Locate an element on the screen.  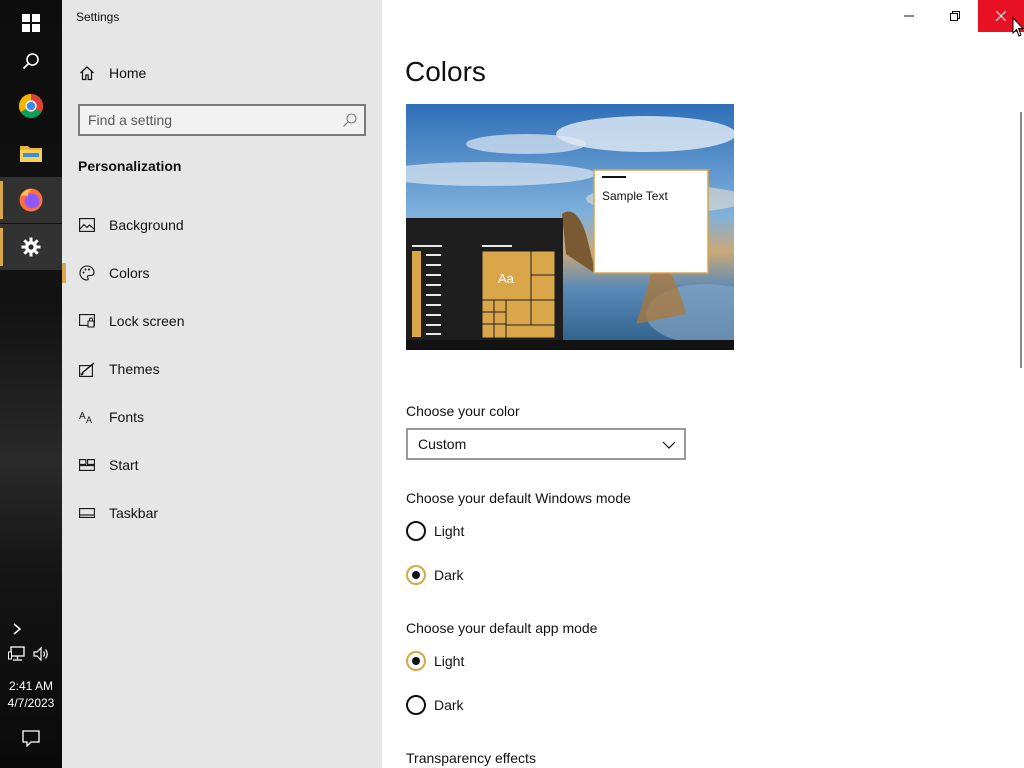
app-mode-label: Choose your default app mode is located at coordinates (502, 628).